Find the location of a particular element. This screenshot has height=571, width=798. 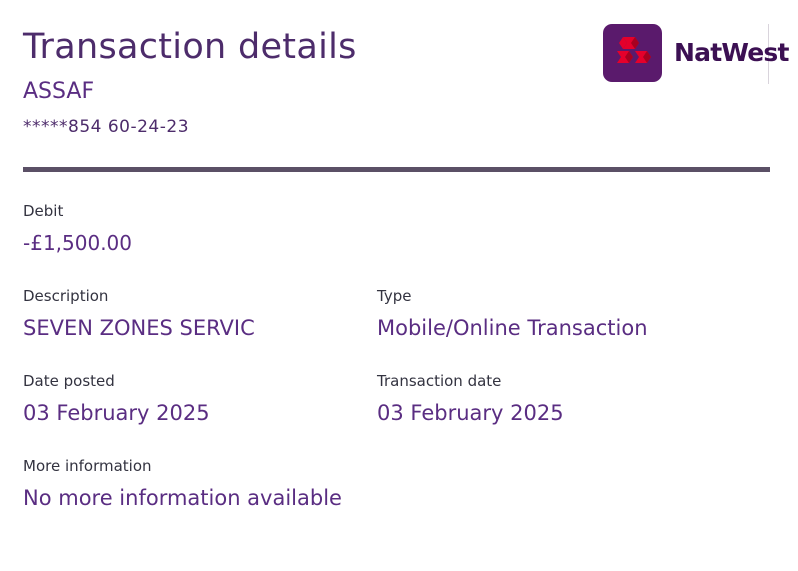

more-info-value: No more information available is located at coordinates (182, 498).